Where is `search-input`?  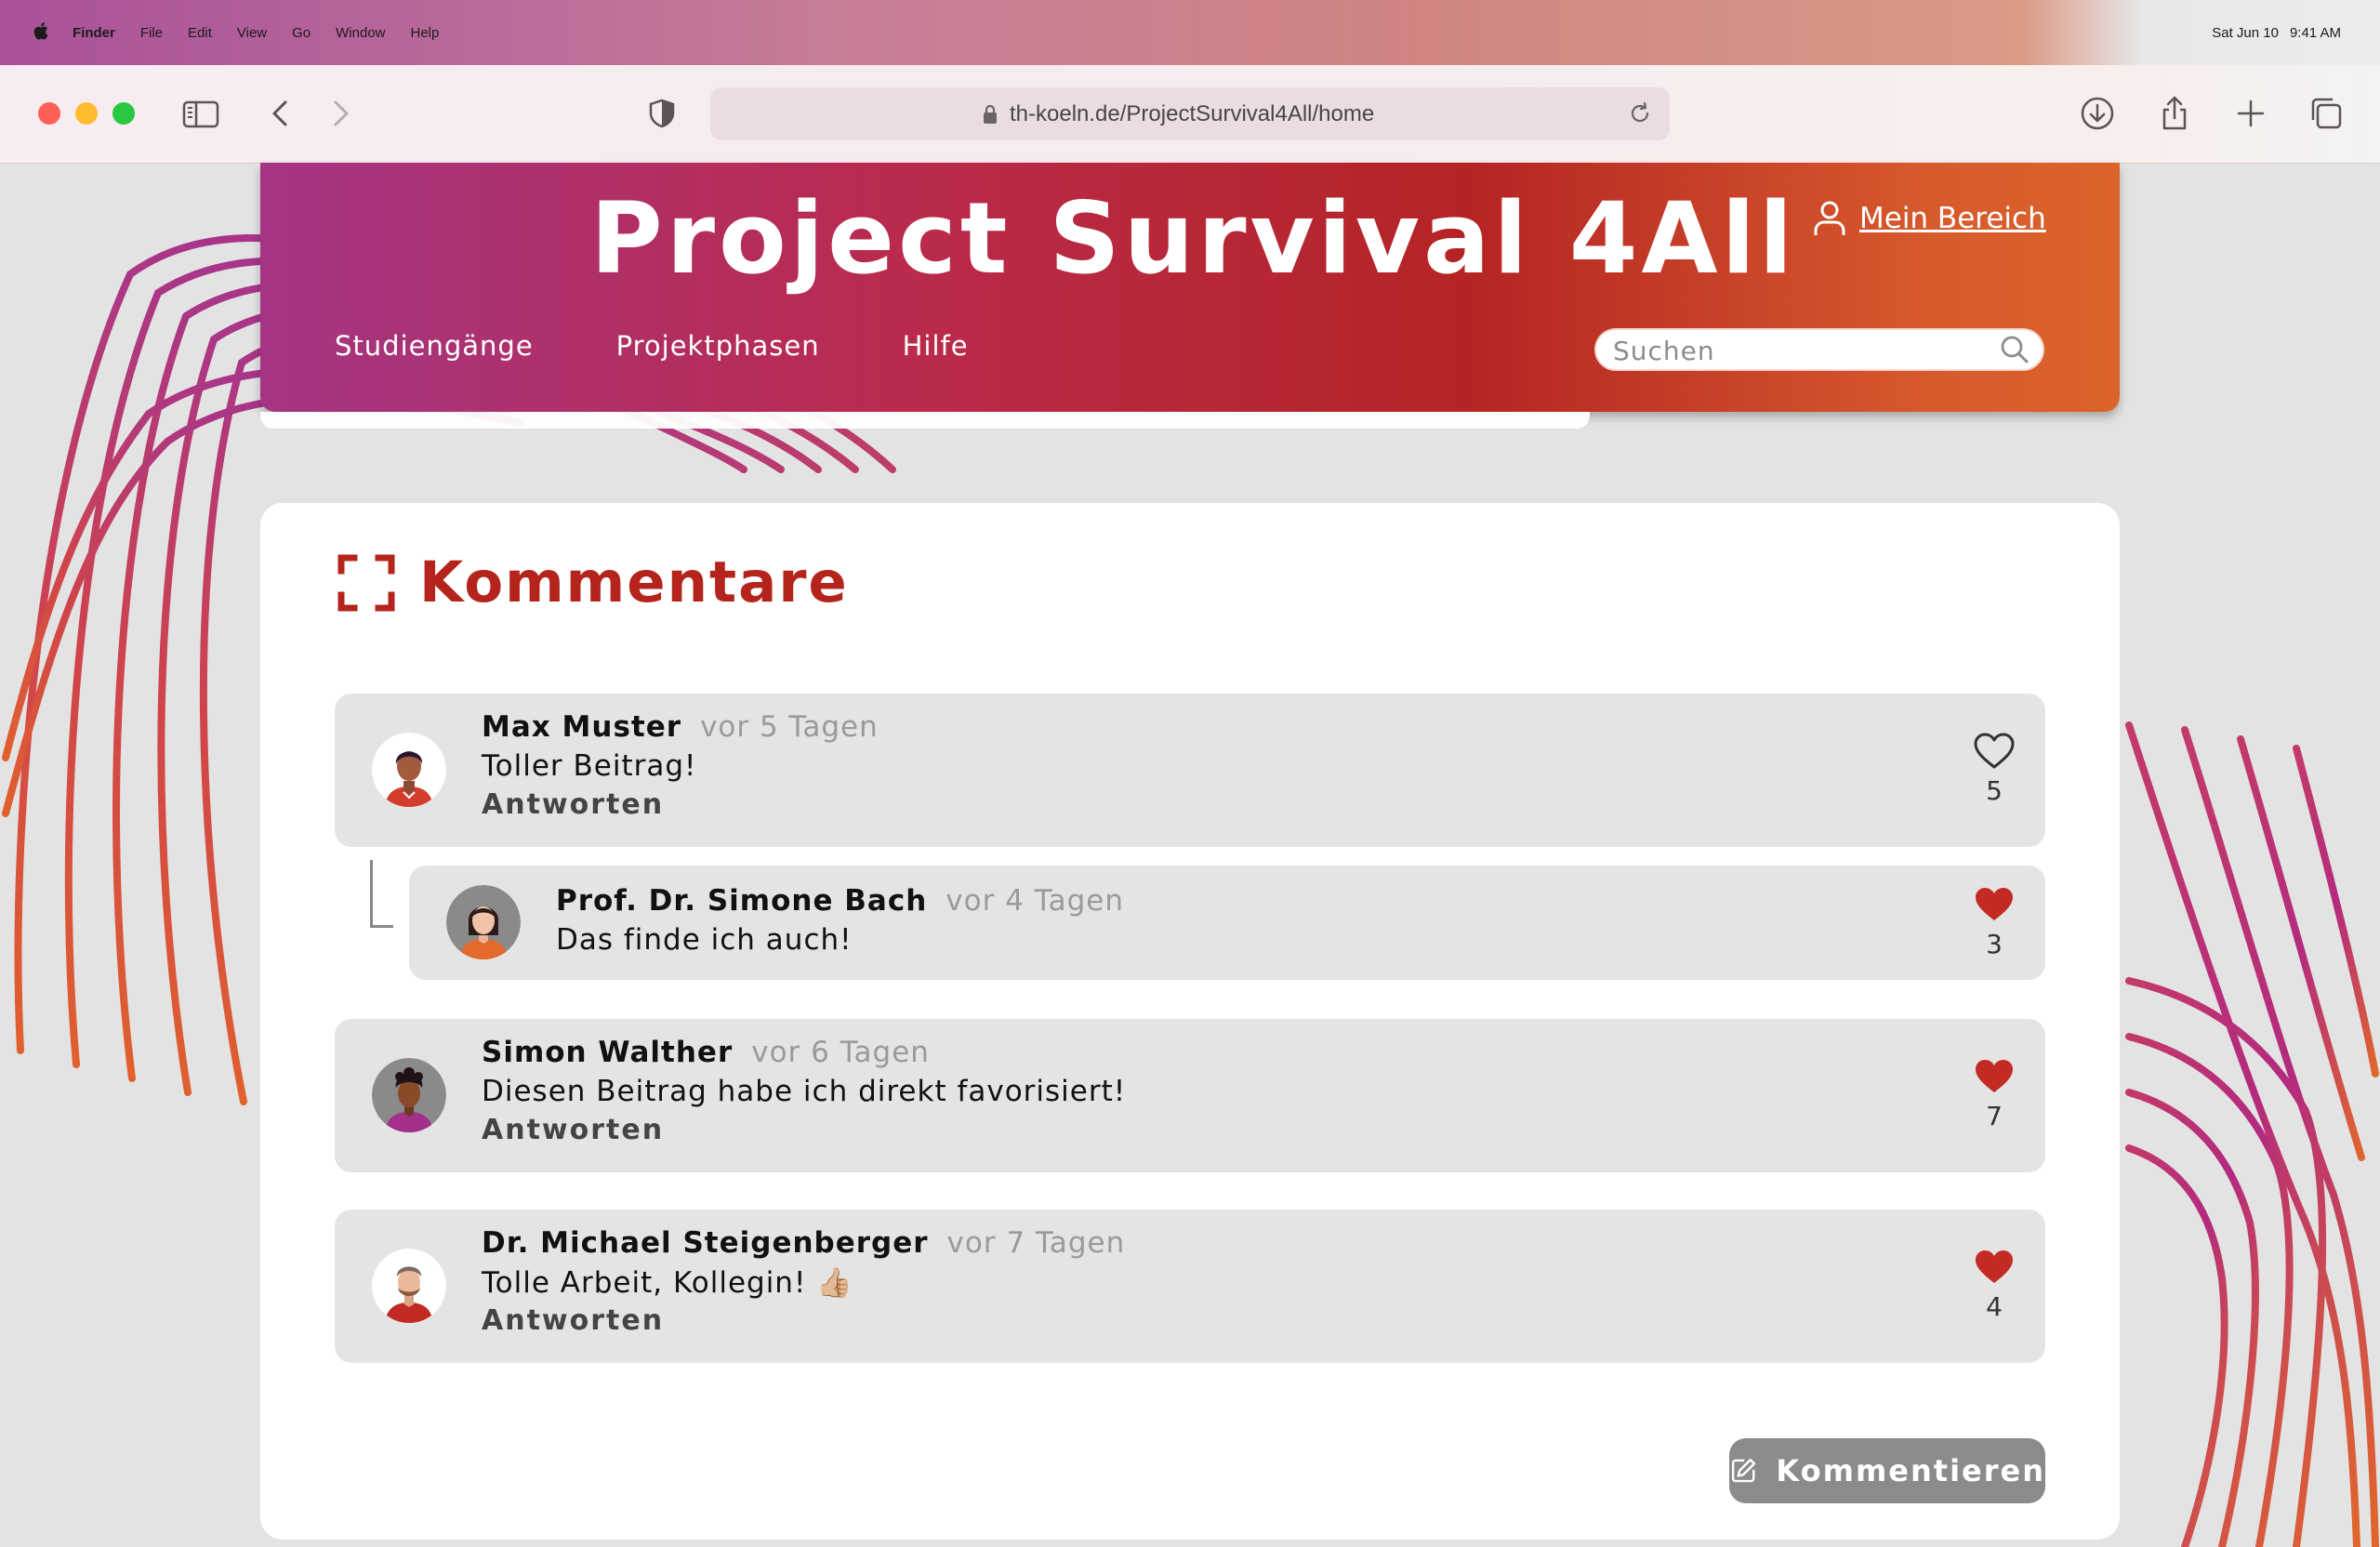
search-input is located at coordinates (1799, 350).